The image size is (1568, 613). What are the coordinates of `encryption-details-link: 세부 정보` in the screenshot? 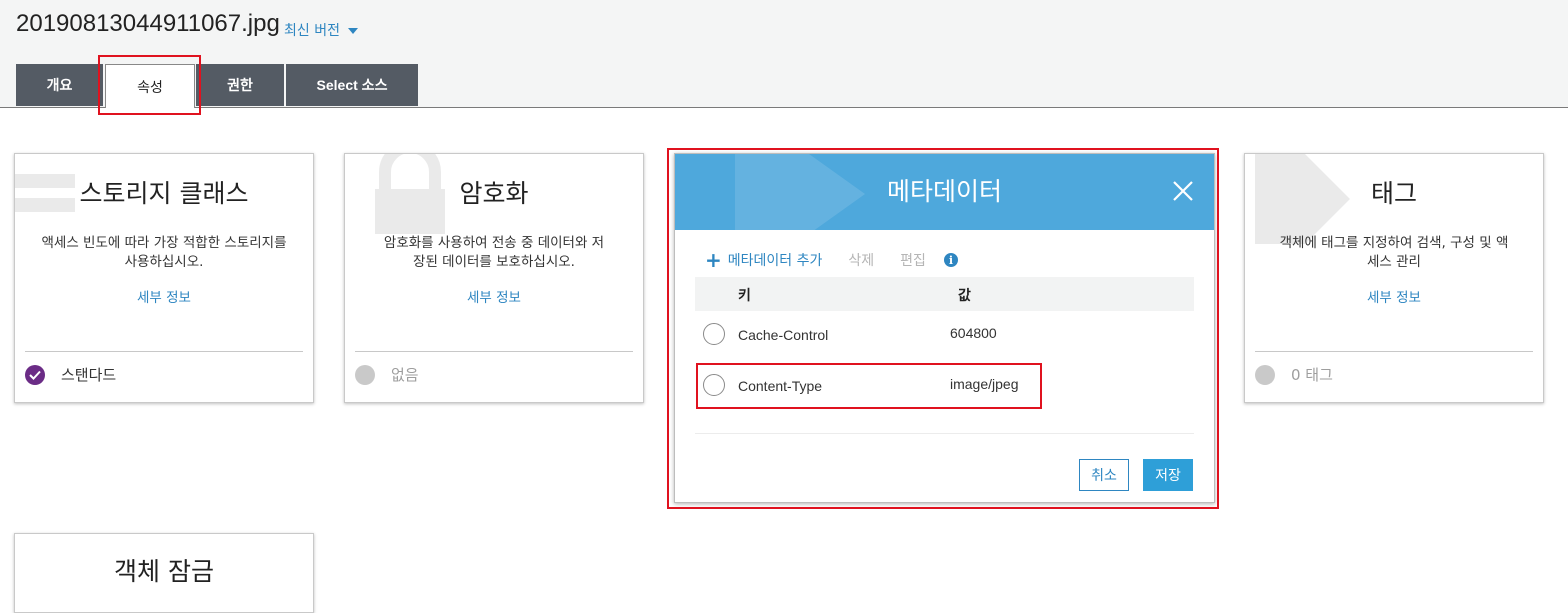 It's located at (494, 296).